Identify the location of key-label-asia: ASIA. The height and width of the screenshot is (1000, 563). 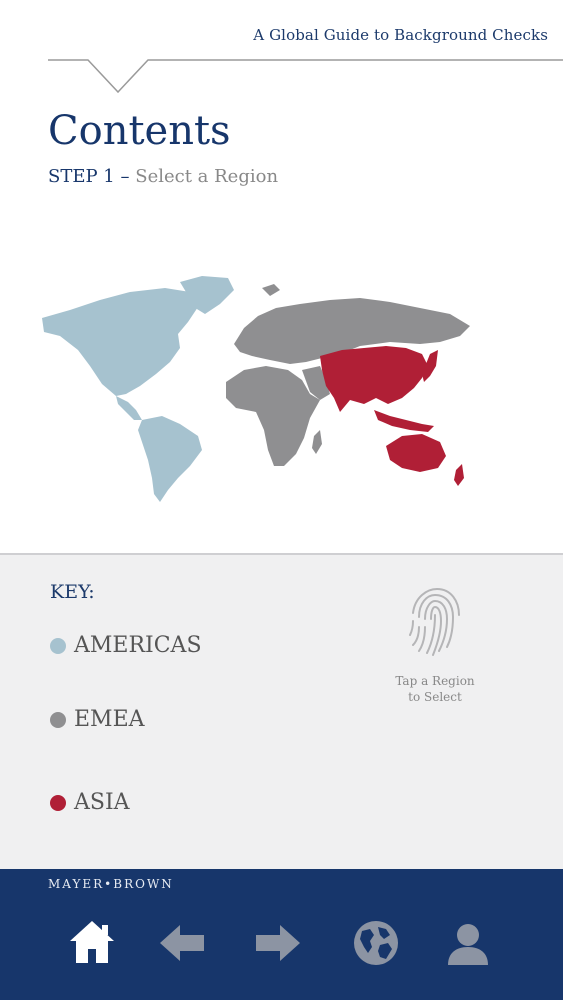
(102, 802).